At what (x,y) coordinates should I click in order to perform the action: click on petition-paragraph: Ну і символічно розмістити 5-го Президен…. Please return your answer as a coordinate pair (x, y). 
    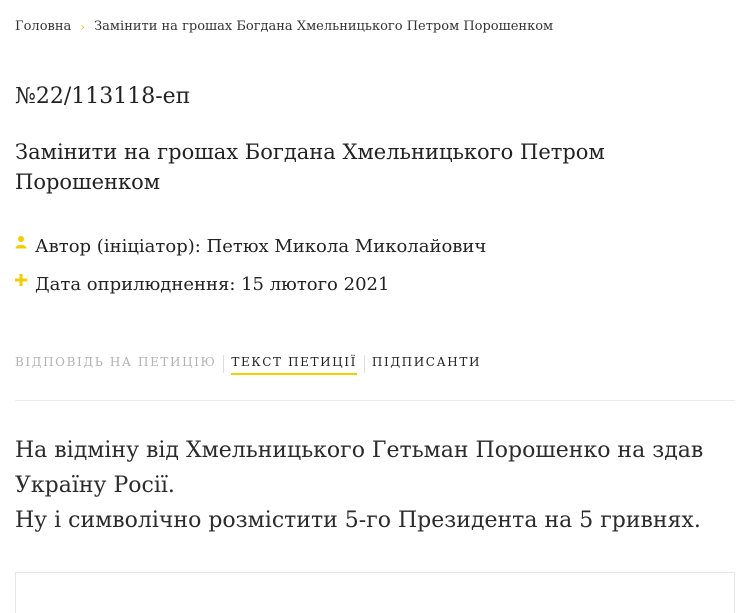
    Looking at the image, I should click on (358, 520).